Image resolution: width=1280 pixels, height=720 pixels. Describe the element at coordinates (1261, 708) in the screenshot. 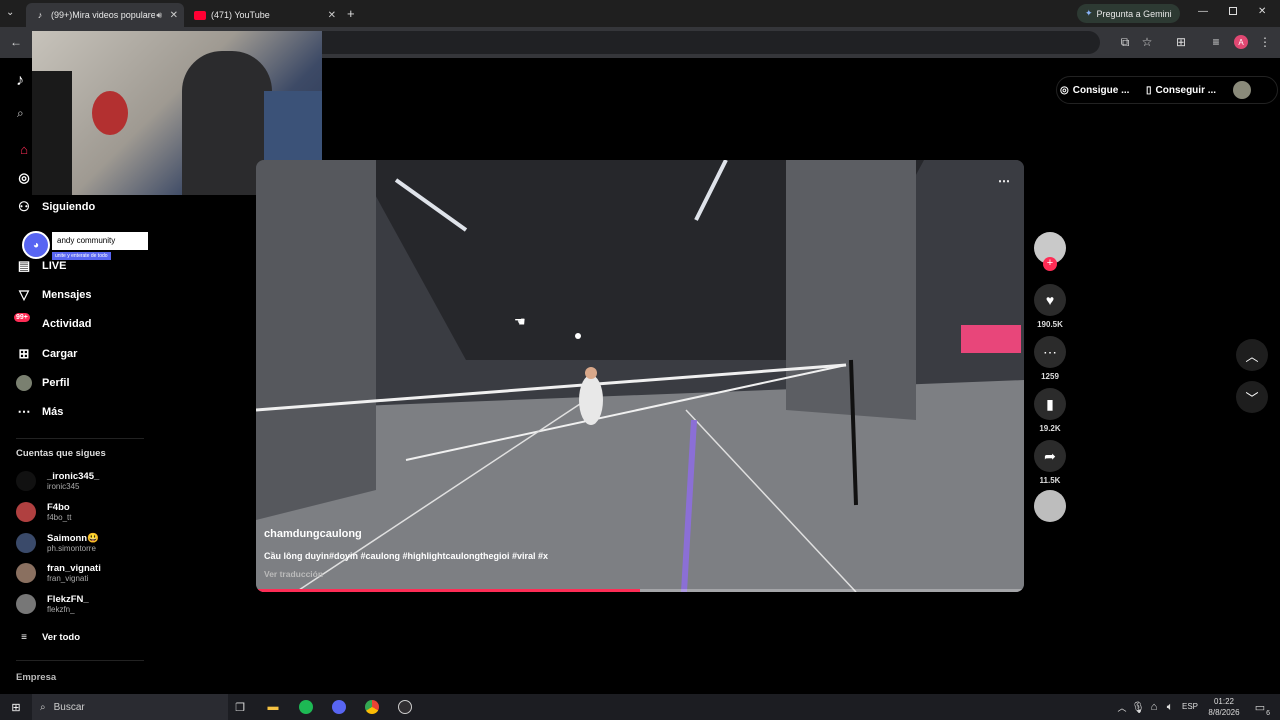

I see `notification-center-icon: ▭ 6` at that location.